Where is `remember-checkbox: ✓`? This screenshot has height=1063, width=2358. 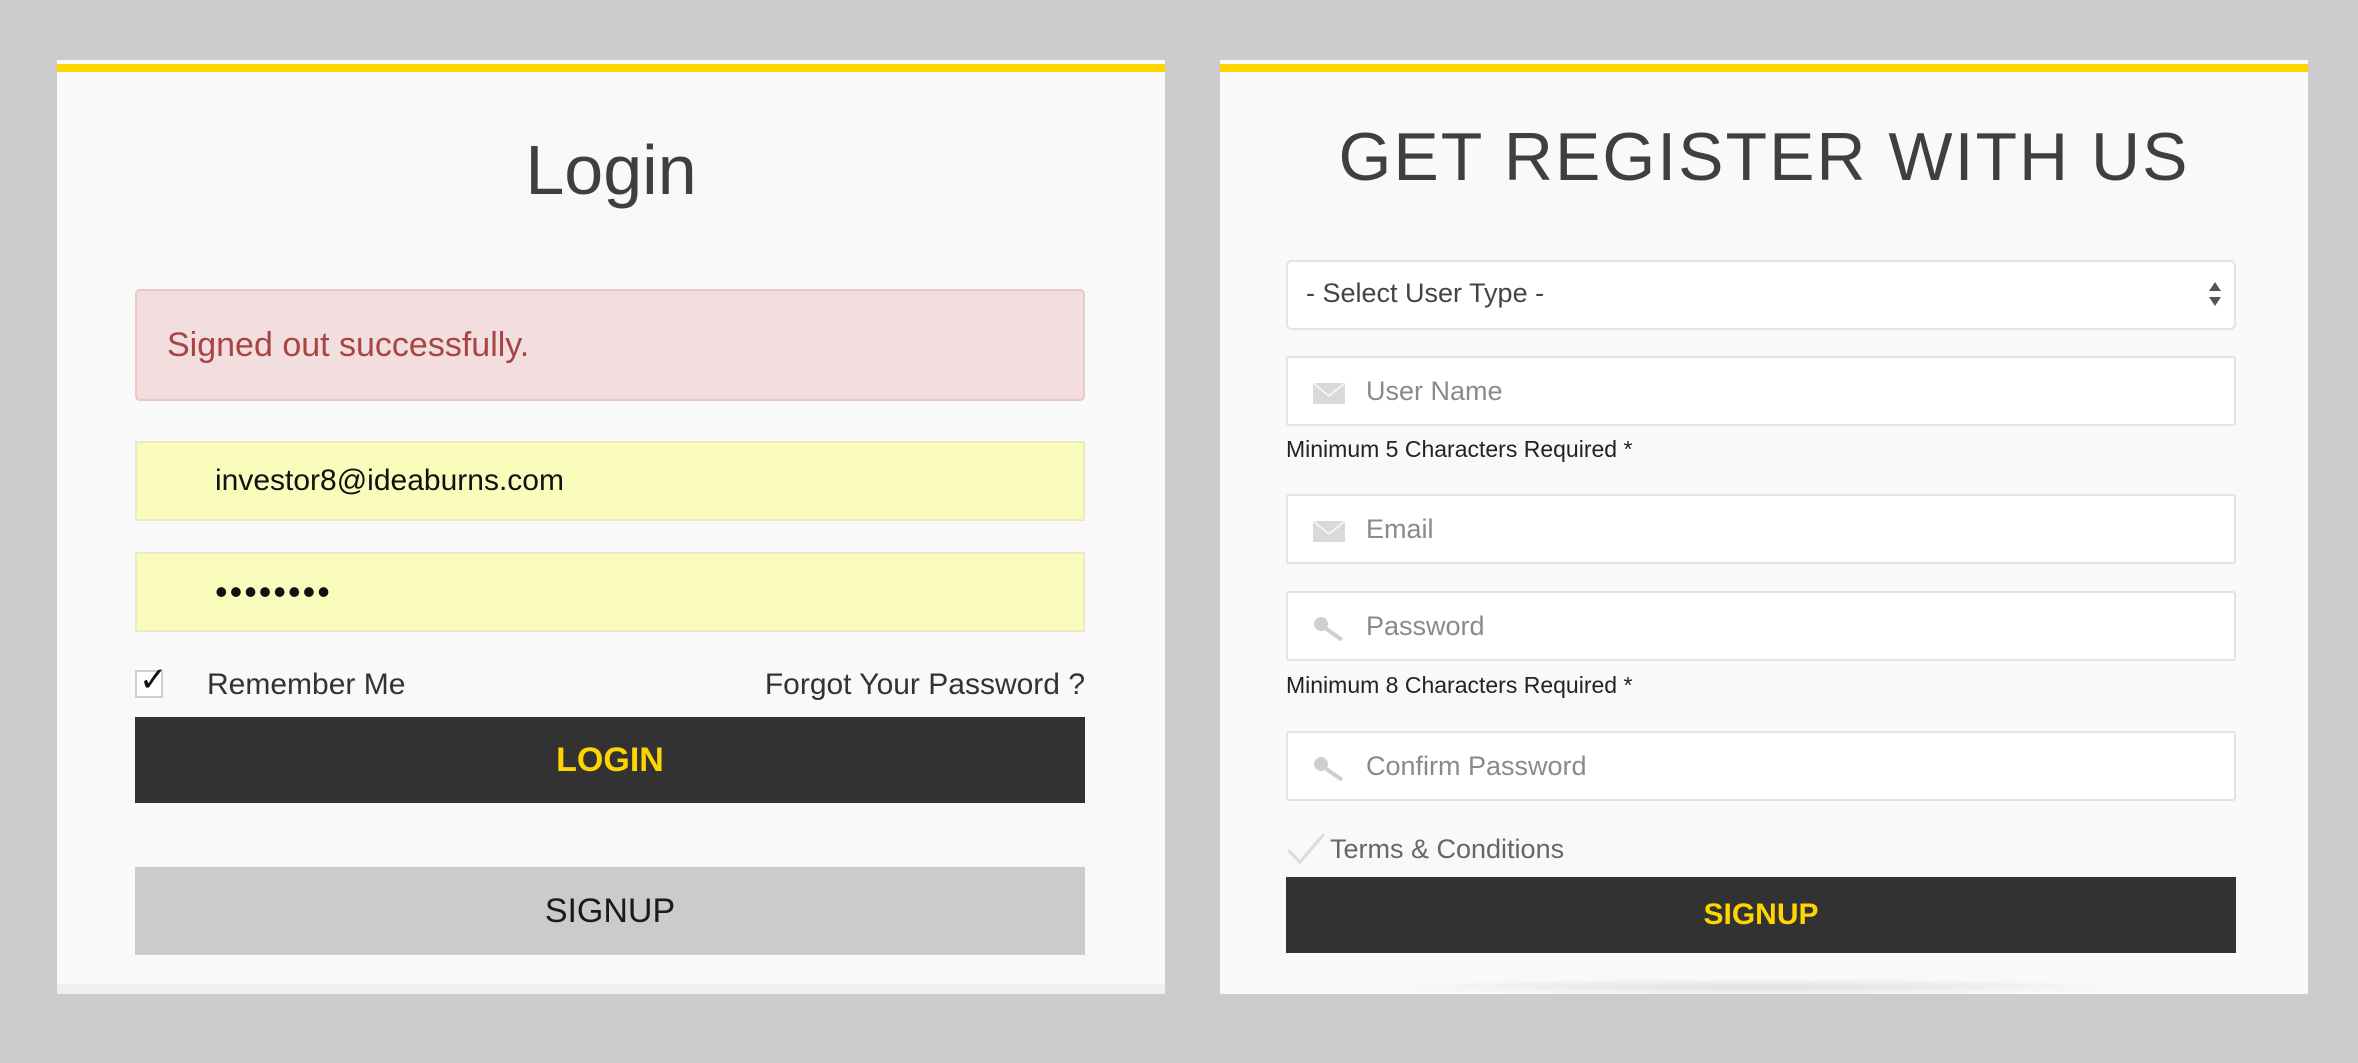
remember-checkbox: ✓ is located at coordinates (151, 680).